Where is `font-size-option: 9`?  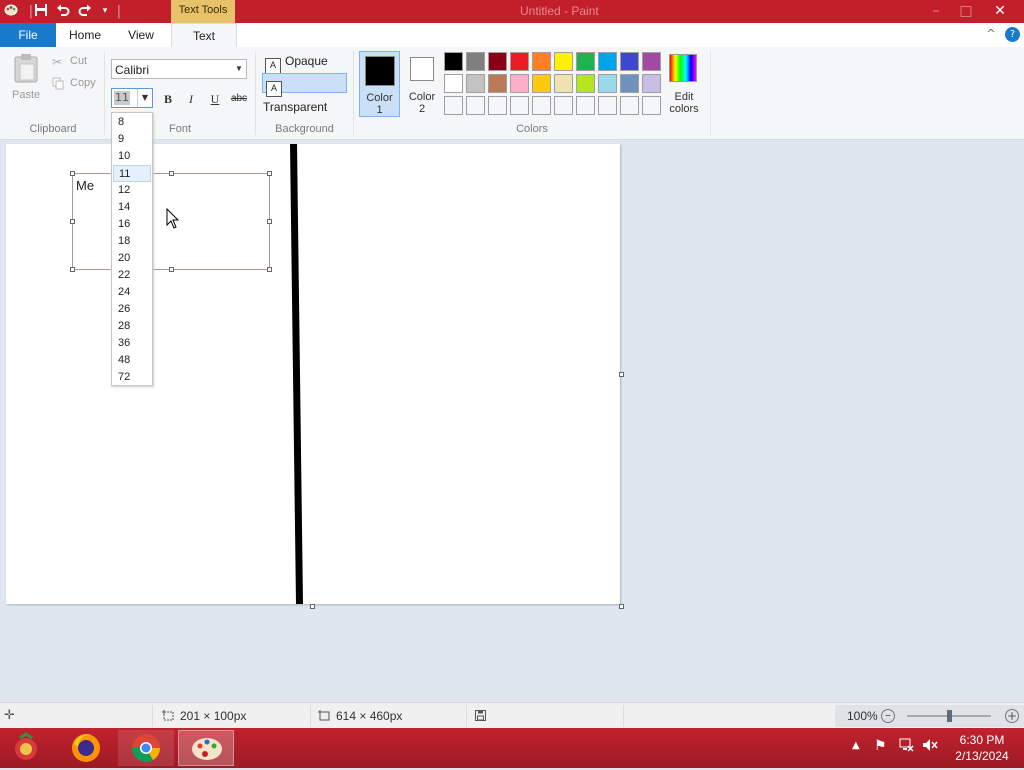 font-size-option: 9 is located at coordinates (132, 139).